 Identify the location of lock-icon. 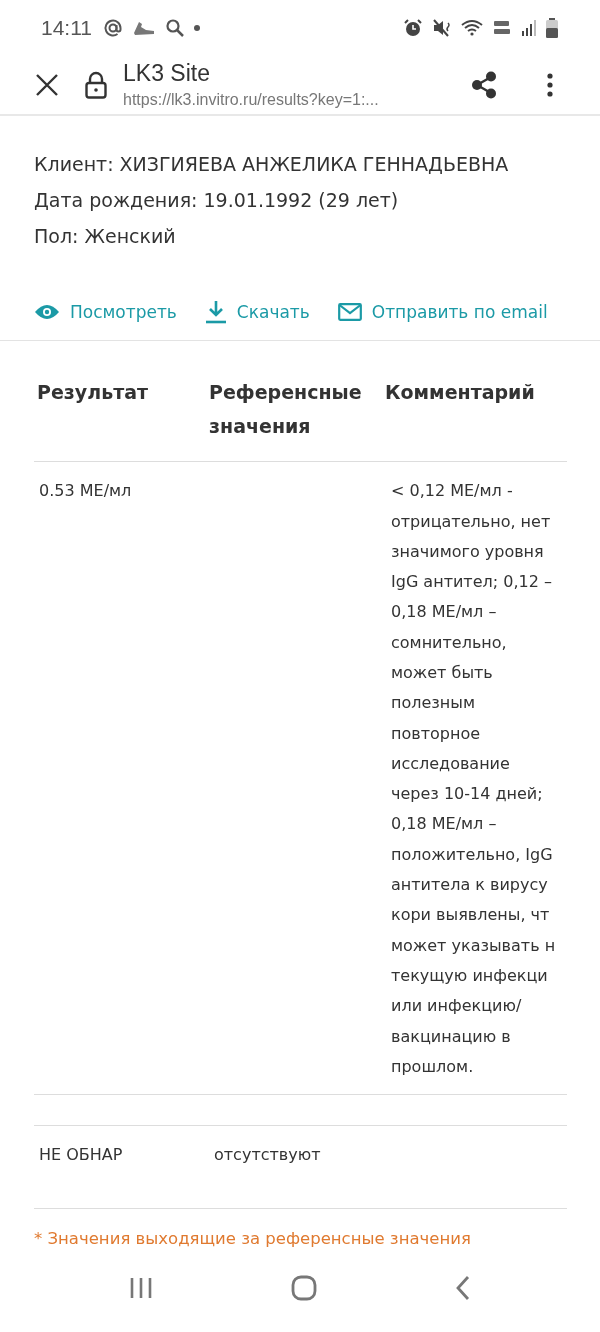
(96, 84).